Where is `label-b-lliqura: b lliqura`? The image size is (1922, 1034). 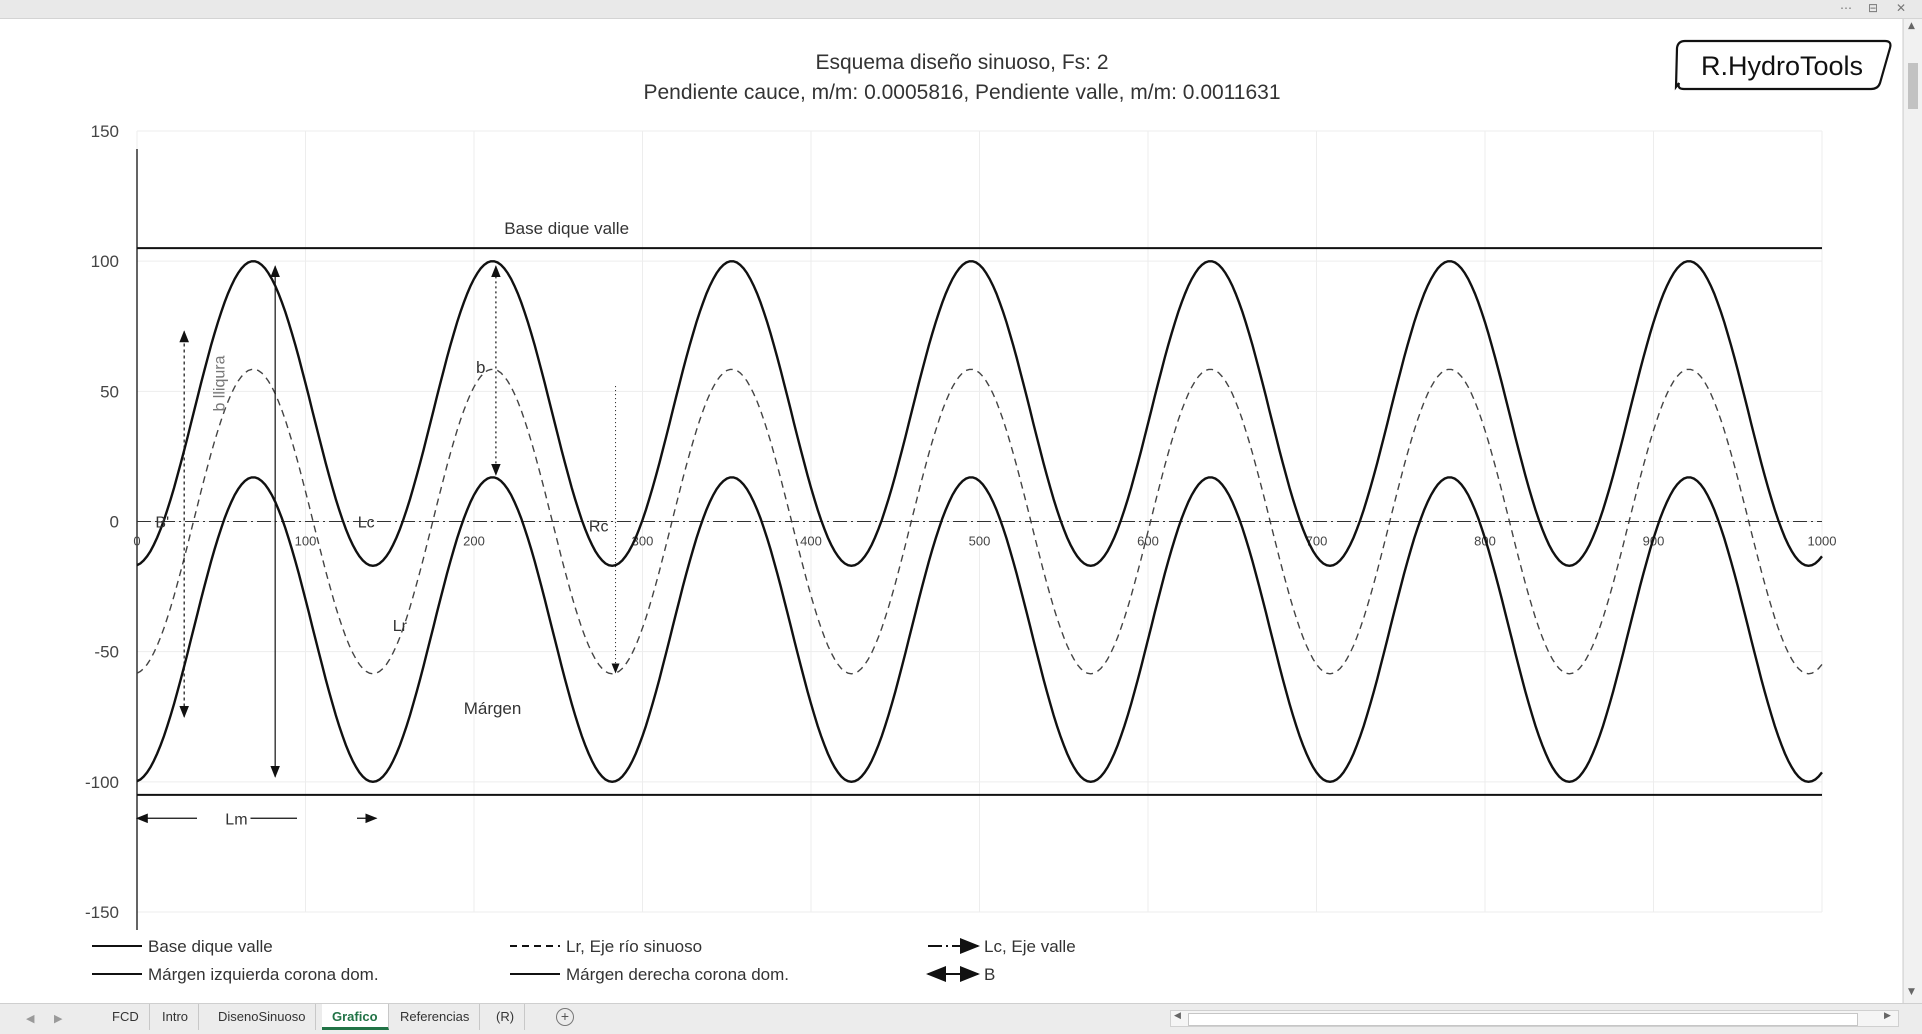 label-b-lliqura: b lliqura is located at coordinates (220, 383).